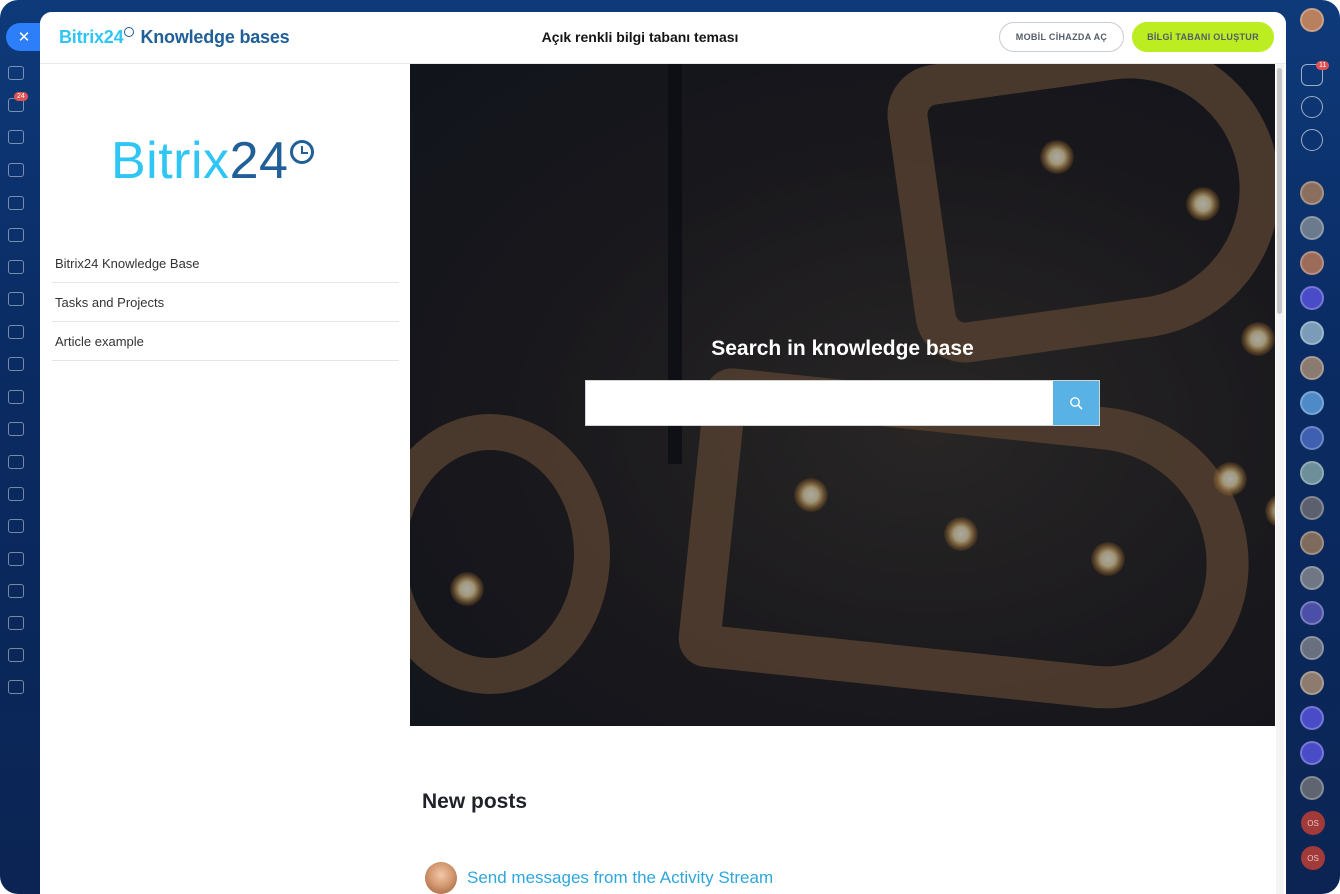 This screenshot has height=894, width=1340. I want to click on tasks-badge: 24, so click(21, 96).